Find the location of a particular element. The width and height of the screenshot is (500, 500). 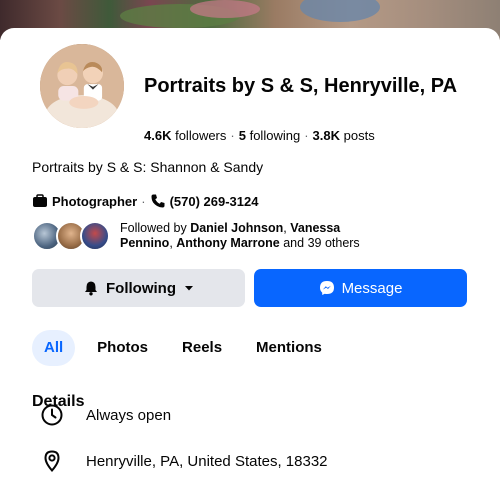

posts-label: posts is located at coordinates (359, 135).